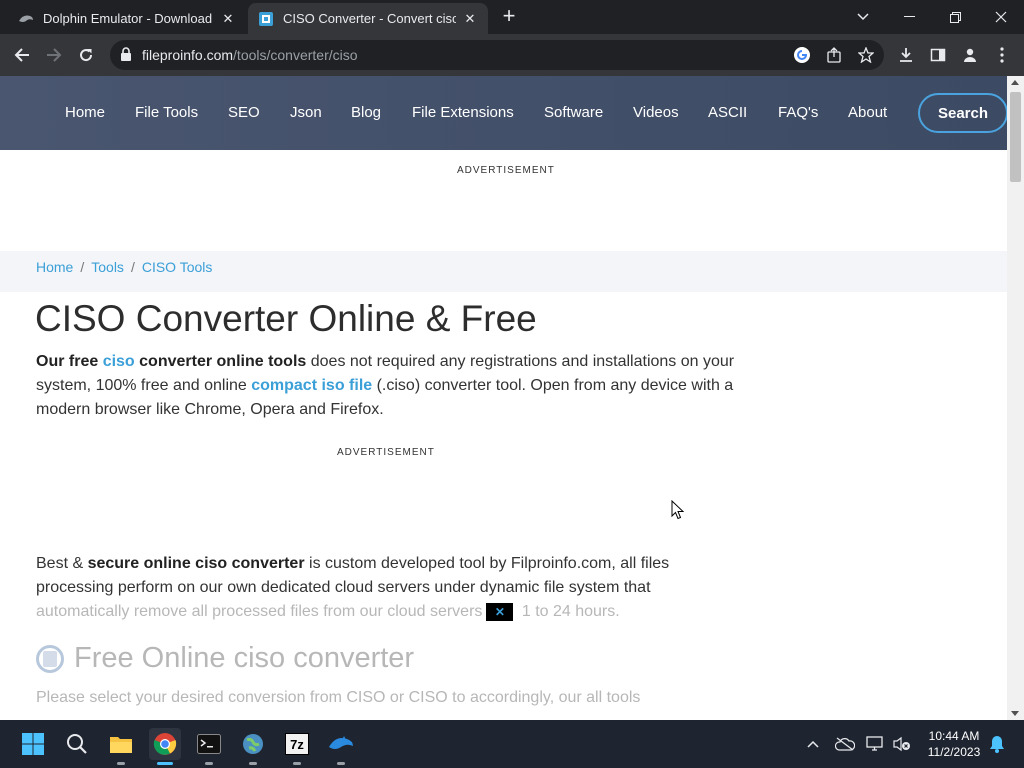 This screenshot has width=1024, height=768. What do you see at coordinates (970, 55) in the screenshot?
I see `profile-icon` at bounding box center [970, 55].